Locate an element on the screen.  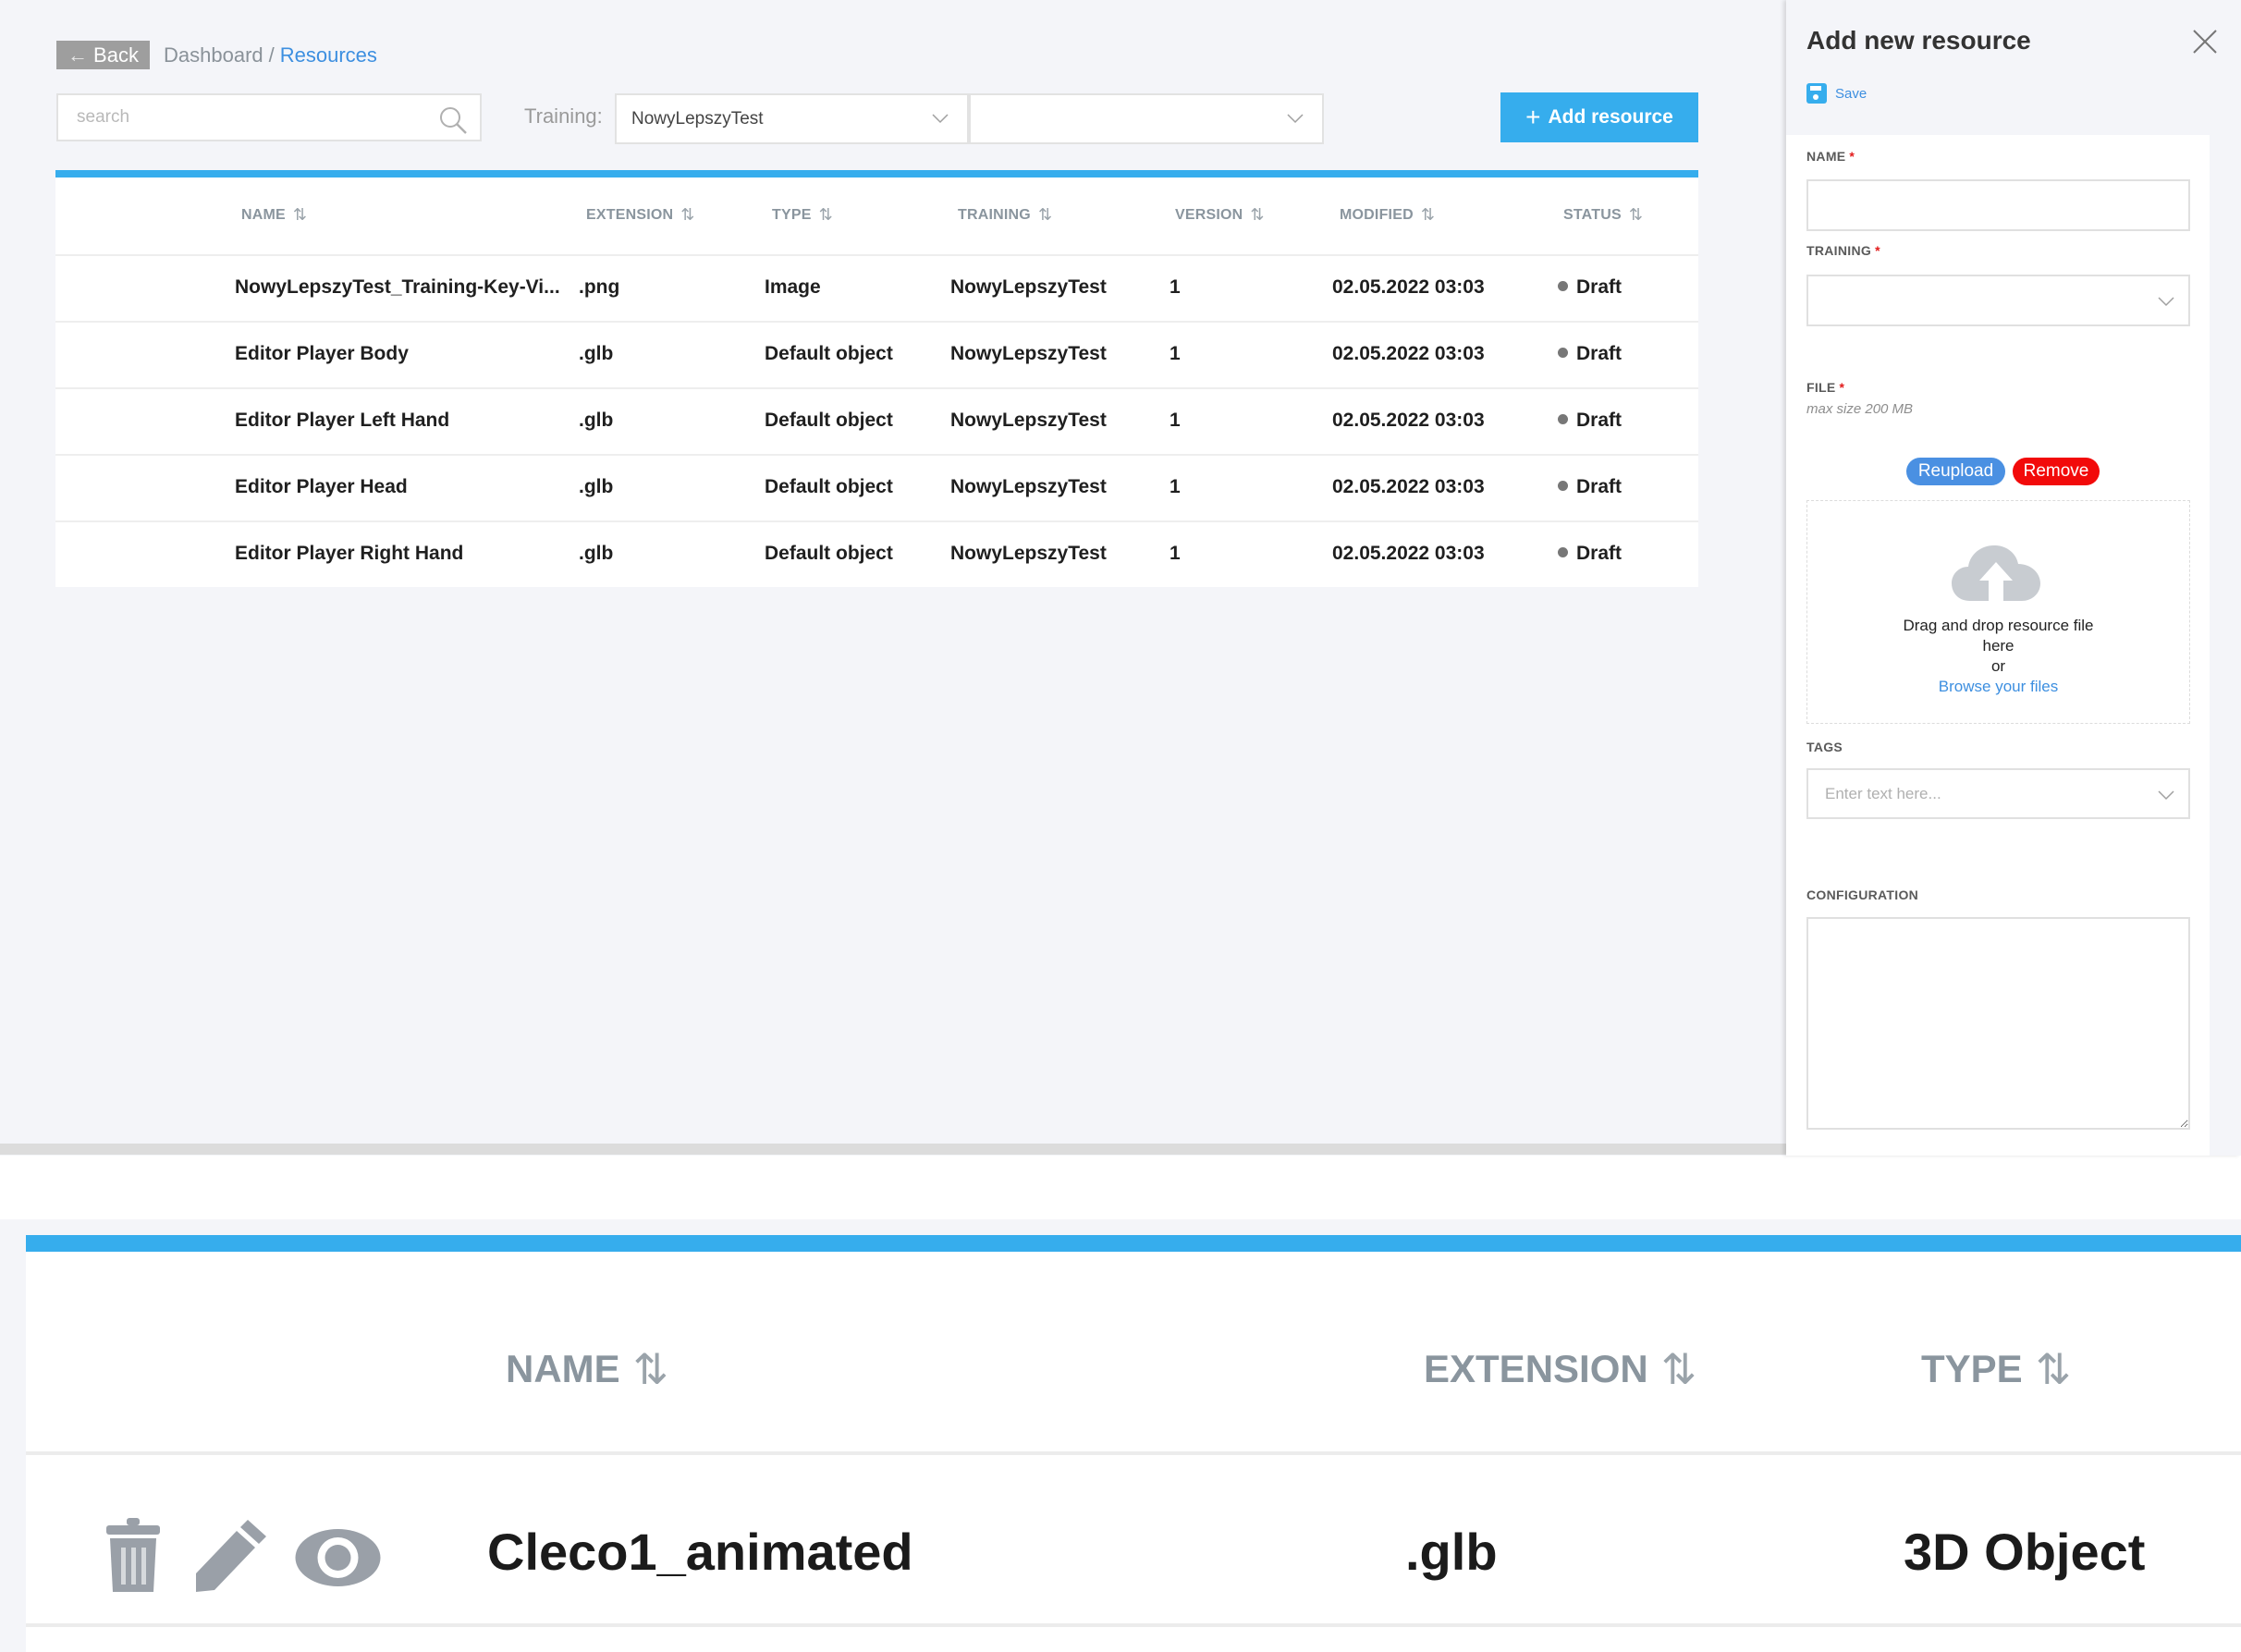
back-button: ← Back is located at coordinates (103, 55).